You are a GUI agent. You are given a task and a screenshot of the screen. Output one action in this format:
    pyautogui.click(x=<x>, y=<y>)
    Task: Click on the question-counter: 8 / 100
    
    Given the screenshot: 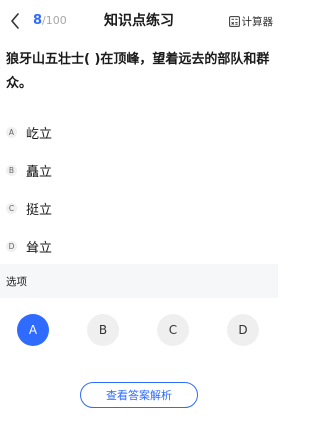 What is the action you would take?
    pyautogui.click(x=50, y=21)
    